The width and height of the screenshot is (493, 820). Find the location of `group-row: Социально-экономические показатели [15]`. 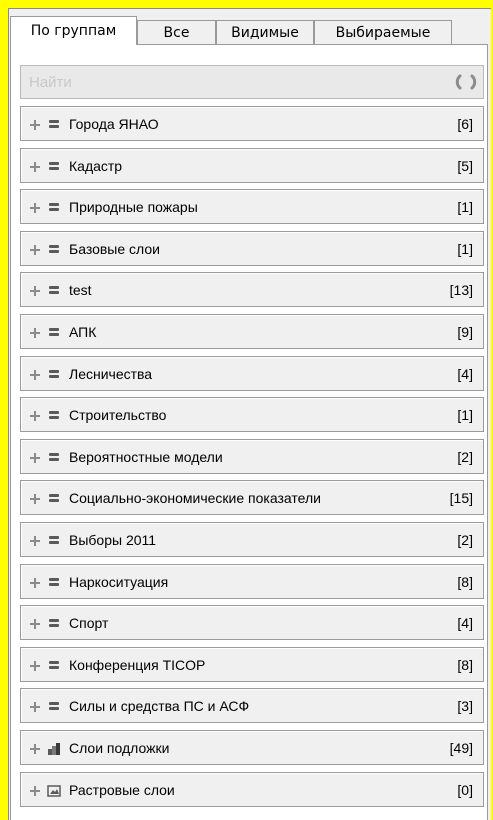

group-row: Социально-экономические показатели [15] is located at coordinates (252, 498).